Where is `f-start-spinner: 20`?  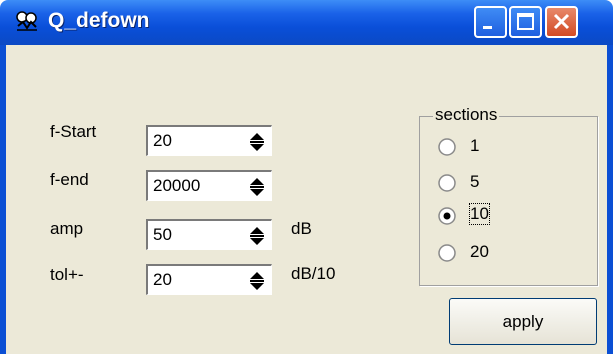 f-start-spinner: 20 is located at coordinates (209, 140).